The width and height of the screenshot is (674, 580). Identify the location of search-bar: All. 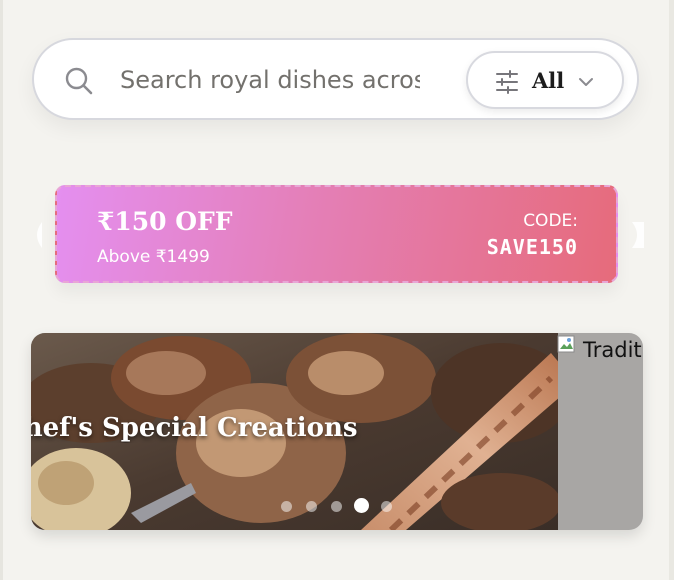
(335, 79).